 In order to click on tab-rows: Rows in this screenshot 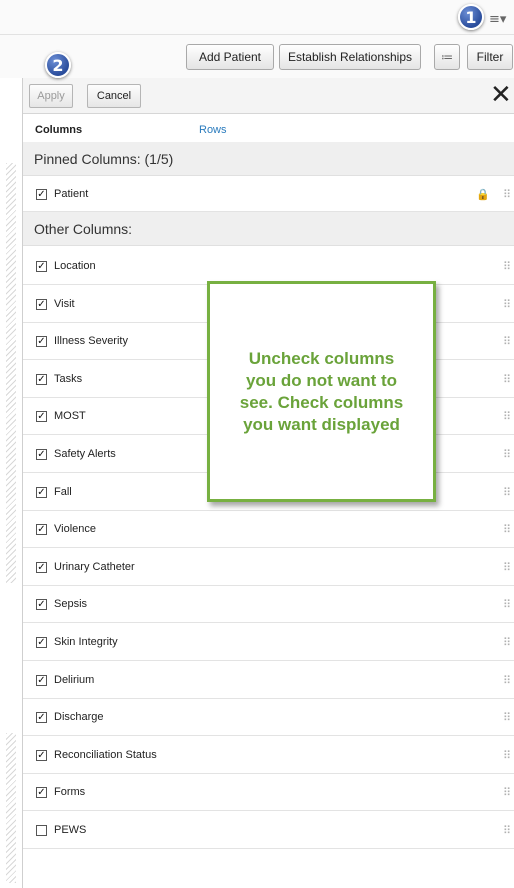, I will do `click(213, 130)`.